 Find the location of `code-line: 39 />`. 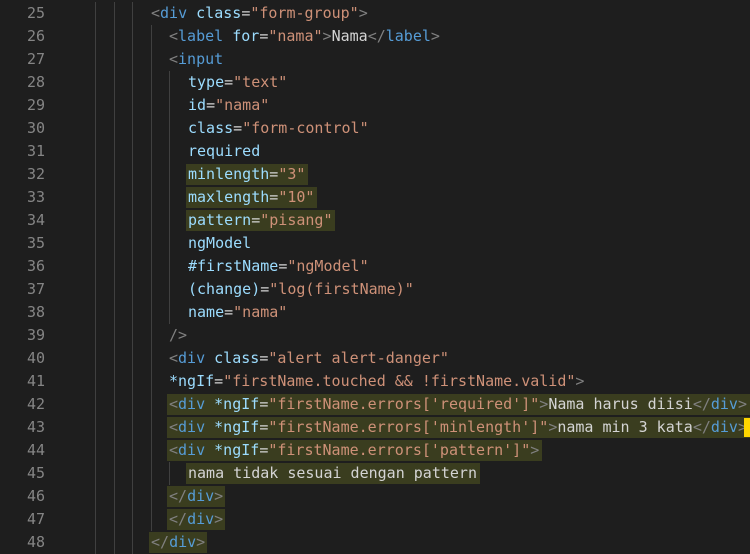

code-line: 39 /> is located at coordinates (375, 335).